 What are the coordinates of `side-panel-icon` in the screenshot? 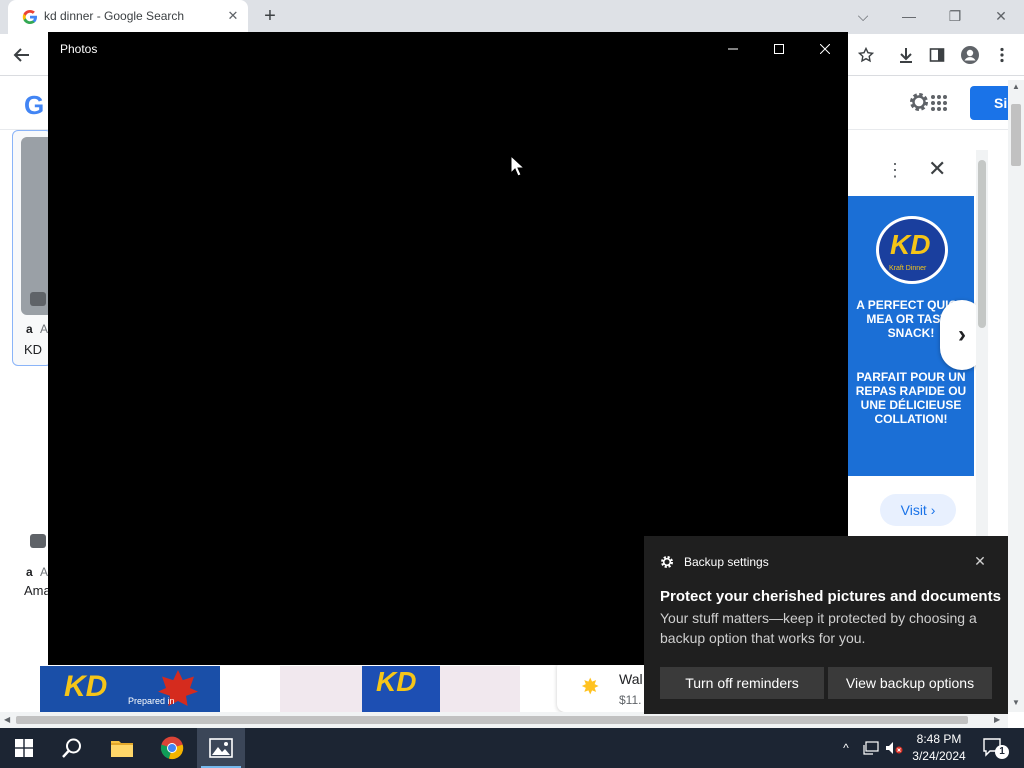 It's located at (937, 55).